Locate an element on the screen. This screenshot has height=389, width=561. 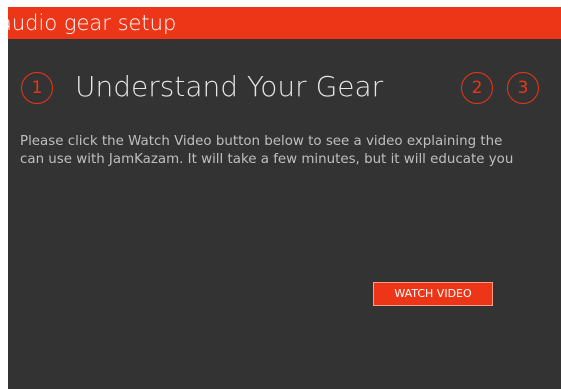
step-1-indicator: 1 is located at coordinates (37, 88).